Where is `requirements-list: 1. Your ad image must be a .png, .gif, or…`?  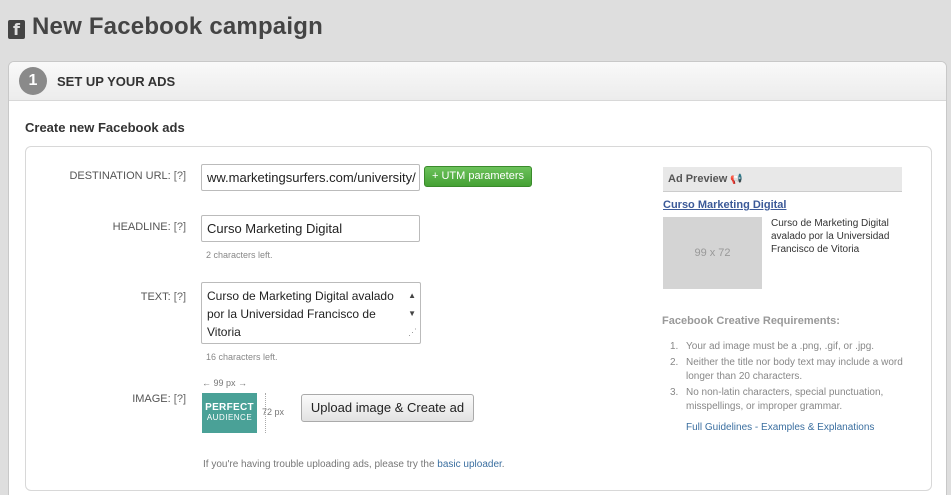
requirements-list: 1. Your ad image must be a .png, .gif, or… is located at coordinates (792, 378).